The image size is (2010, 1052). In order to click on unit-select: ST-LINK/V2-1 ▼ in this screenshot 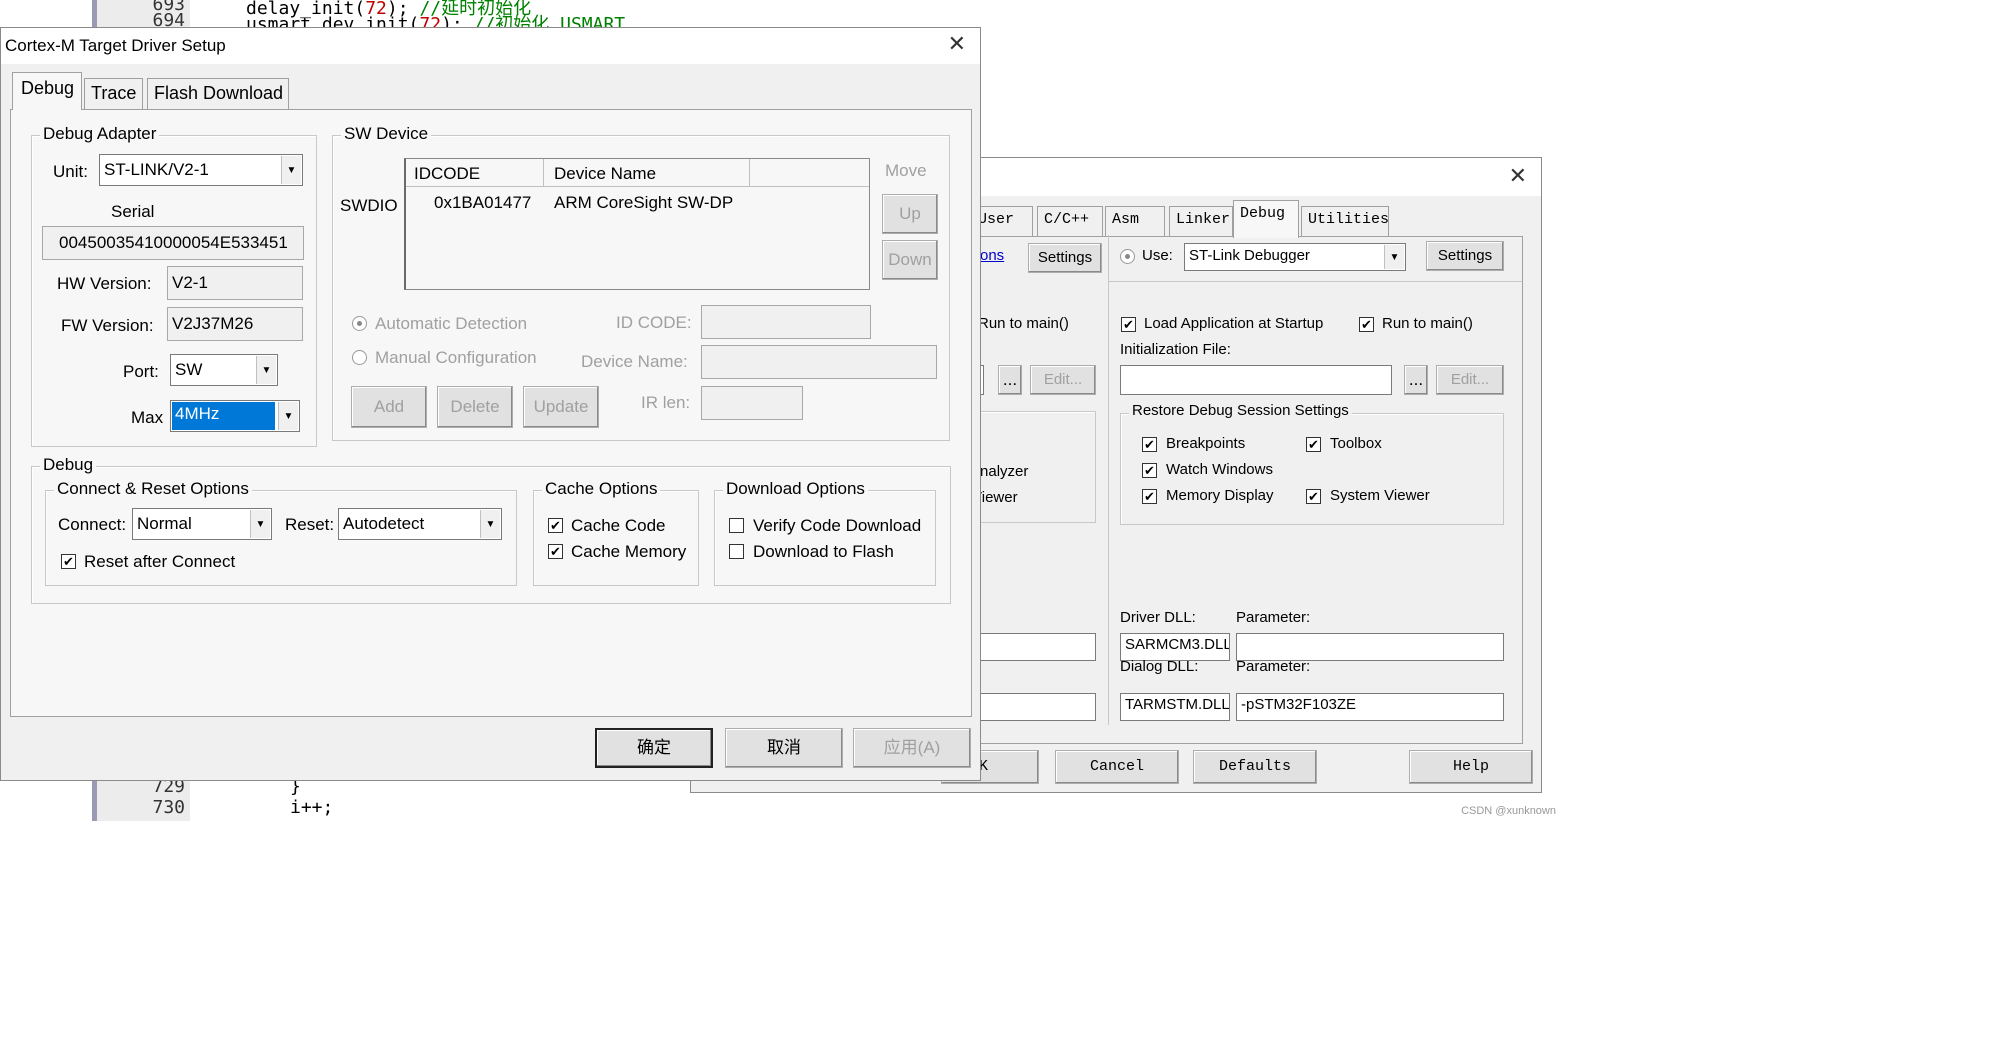, I will do `click(201, 170)`.